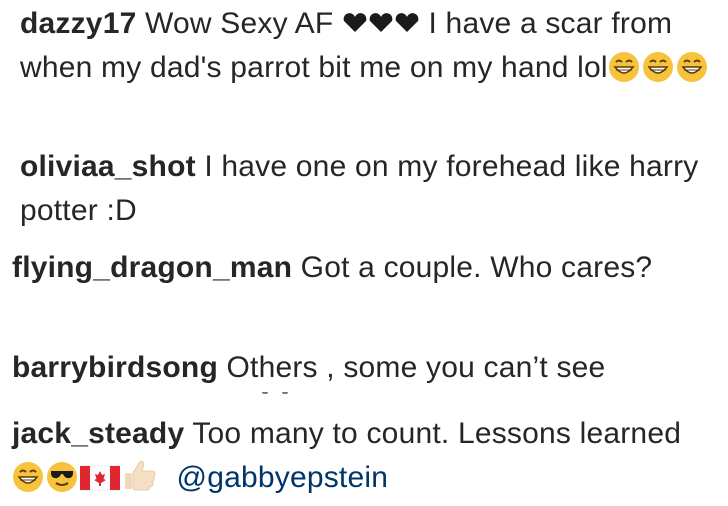 The image size is (728, 506). Describe the element at coordinates (239, 23) in the screenshot. I see `comment-text: Wow Sexy AF` at that location.